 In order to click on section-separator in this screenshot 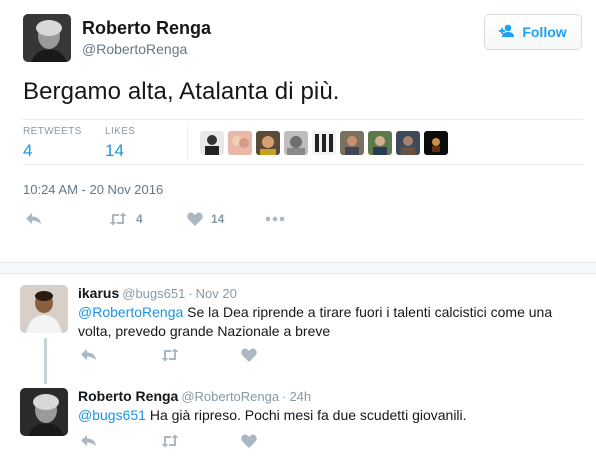, I will do `click(298, 268)`.